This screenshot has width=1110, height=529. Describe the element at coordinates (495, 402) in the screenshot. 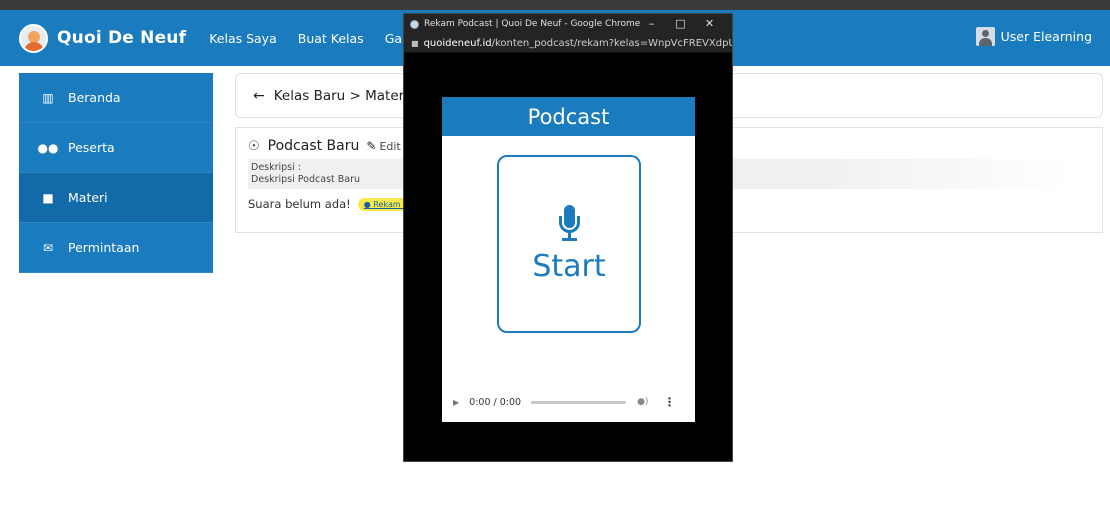

I see `audio-time: 0:00 / 0:00` at that location.